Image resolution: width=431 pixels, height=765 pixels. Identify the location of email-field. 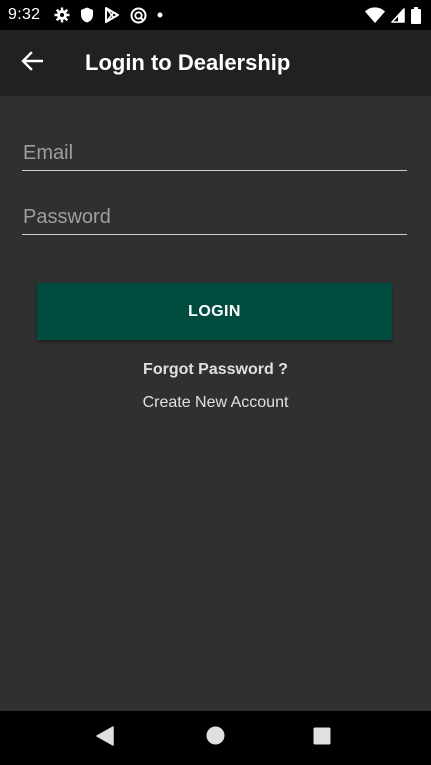
(214, 148).